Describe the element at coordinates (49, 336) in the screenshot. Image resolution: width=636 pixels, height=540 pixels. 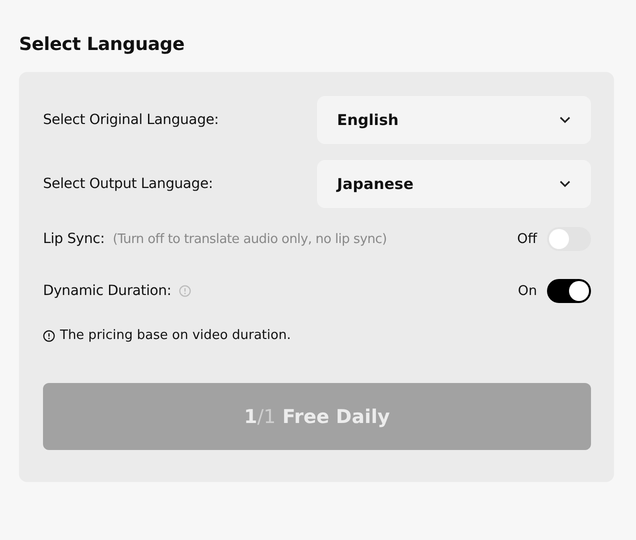
I see `info-icon` at that location.